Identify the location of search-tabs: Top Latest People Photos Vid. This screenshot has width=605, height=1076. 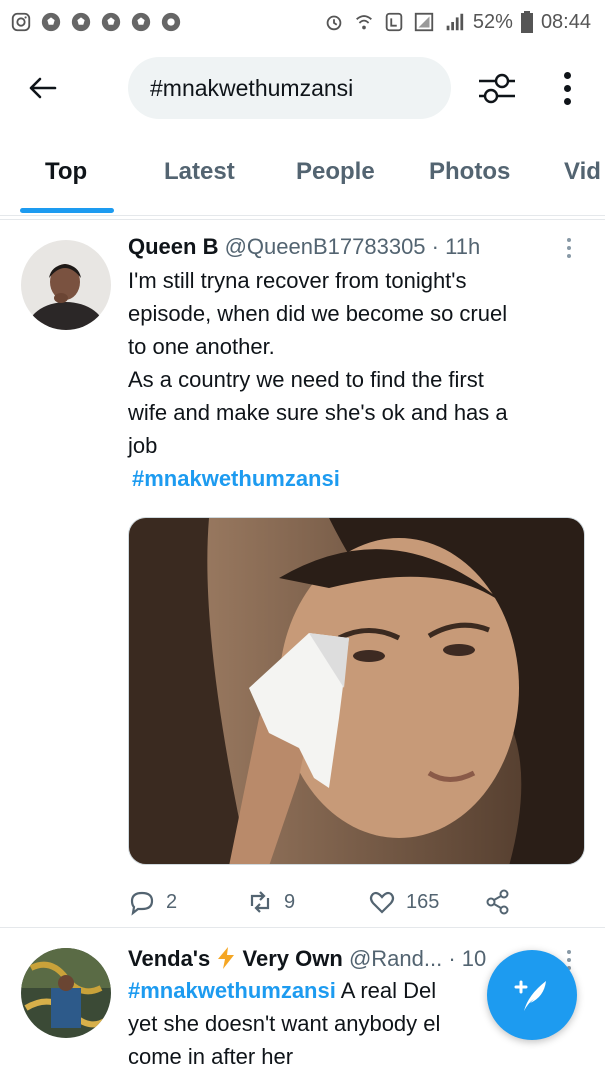
(302, 178).